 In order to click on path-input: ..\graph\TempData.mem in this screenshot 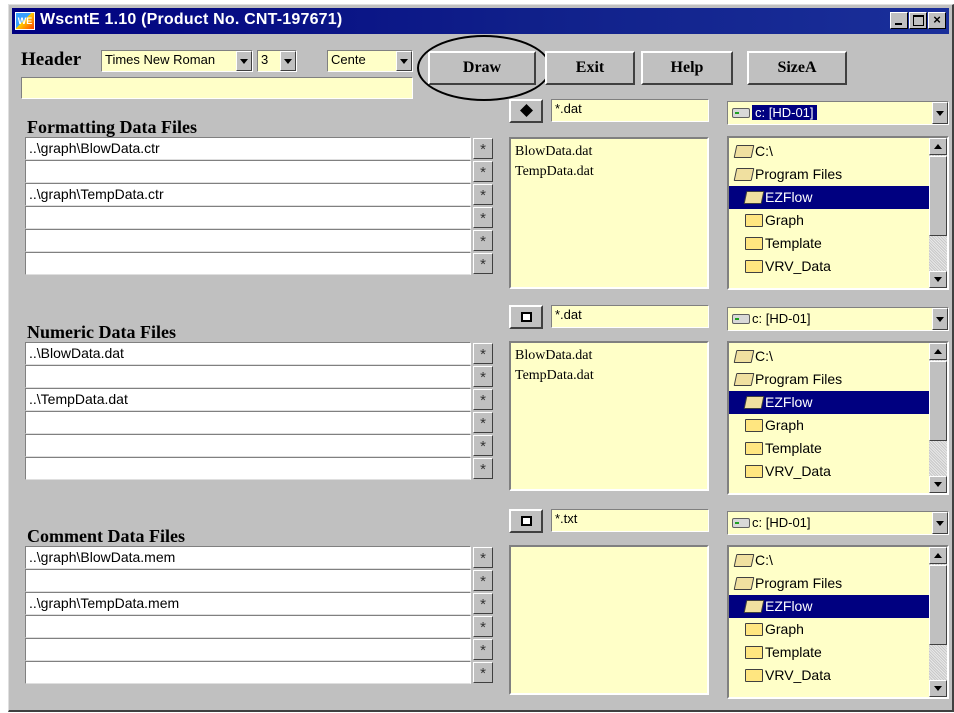, I will do `click(248, 603)`.